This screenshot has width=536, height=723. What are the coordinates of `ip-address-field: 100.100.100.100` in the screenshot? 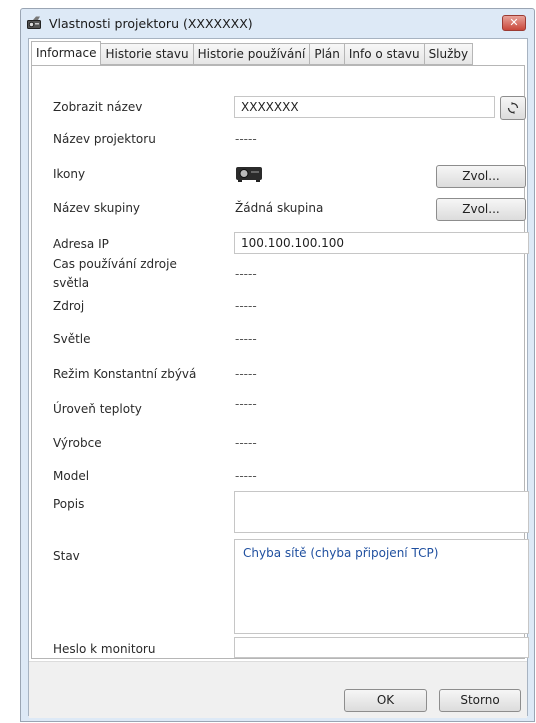 It's located at (381, 243).